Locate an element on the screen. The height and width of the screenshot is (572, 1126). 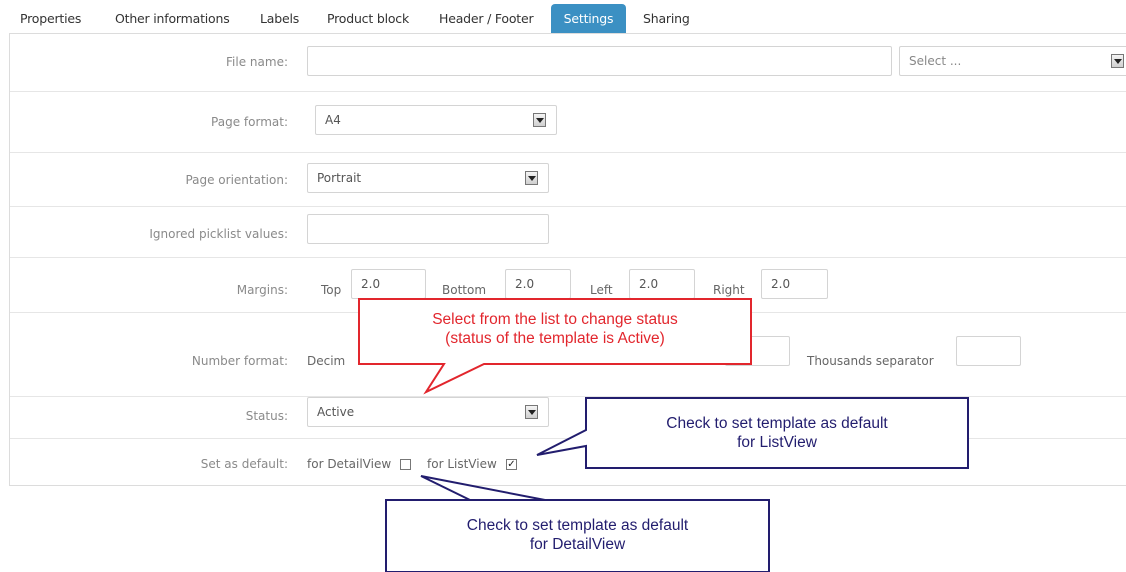
status-callout-line1: Select from the list to change status is located at coordinates (555, 319).